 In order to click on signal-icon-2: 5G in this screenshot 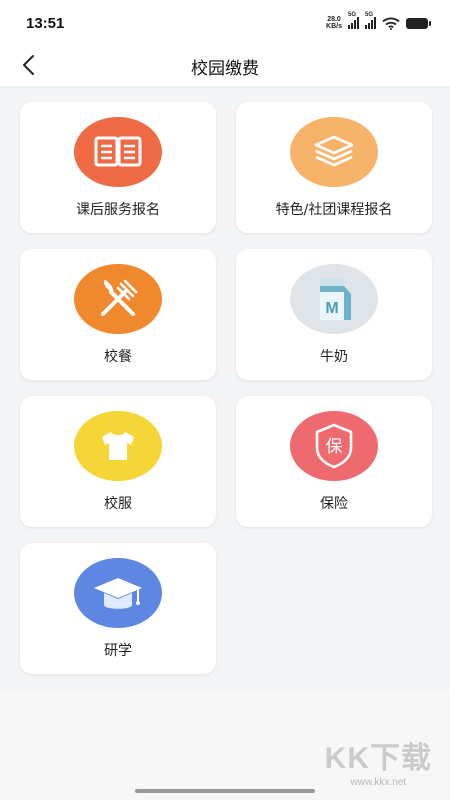, I will do `click(370, 20)`.